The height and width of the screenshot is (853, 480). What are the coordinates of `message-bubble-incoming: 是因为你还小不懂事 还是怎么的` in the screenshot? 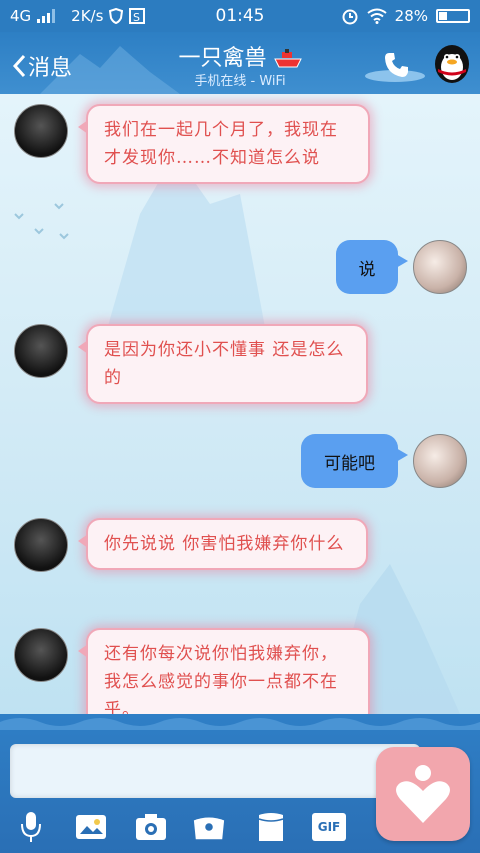 It's located at (223, 364).